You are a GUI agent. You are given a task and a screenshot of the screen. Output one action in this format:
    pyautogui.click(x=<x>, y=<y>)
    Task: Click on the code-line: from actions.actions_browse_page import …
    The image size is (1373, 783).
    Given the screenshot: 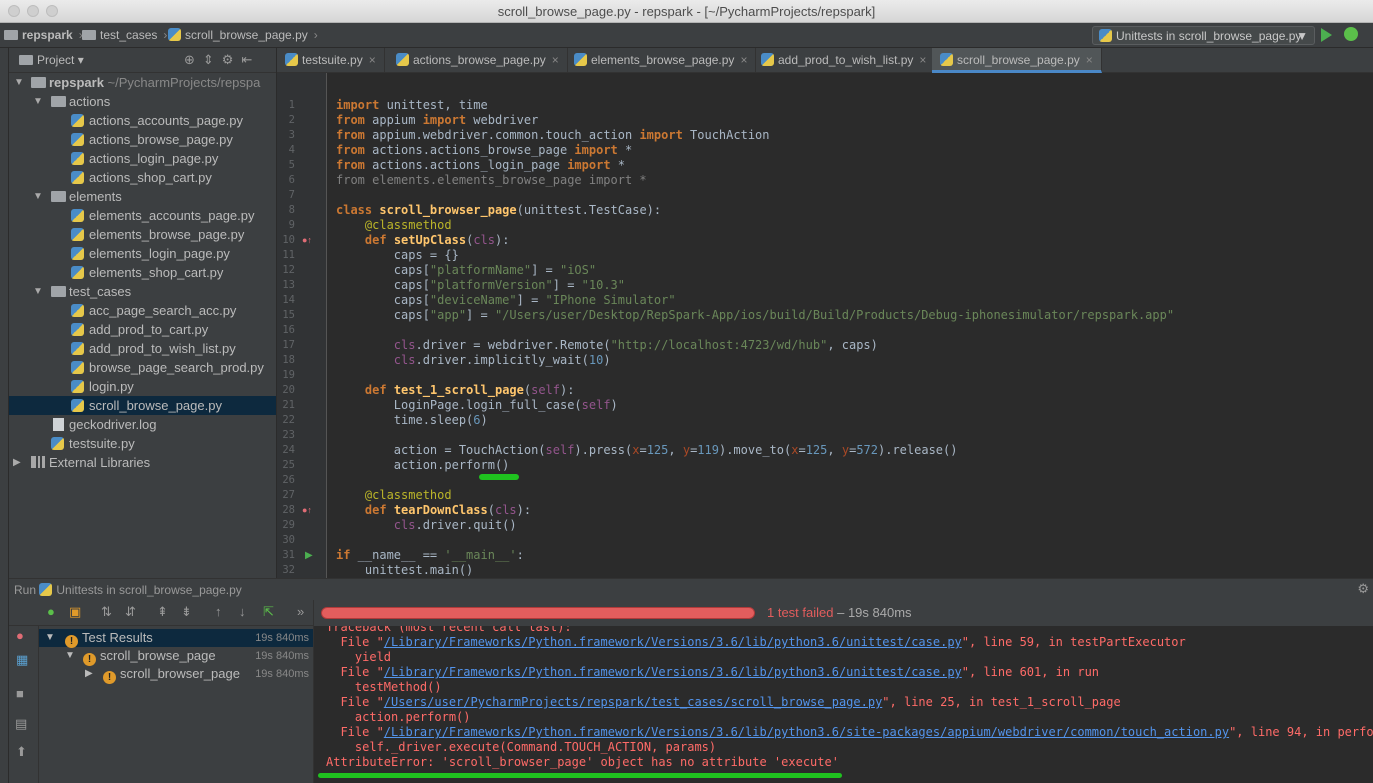 What is the action you would take?
    pyautogui.click(x=484, y=150)
    